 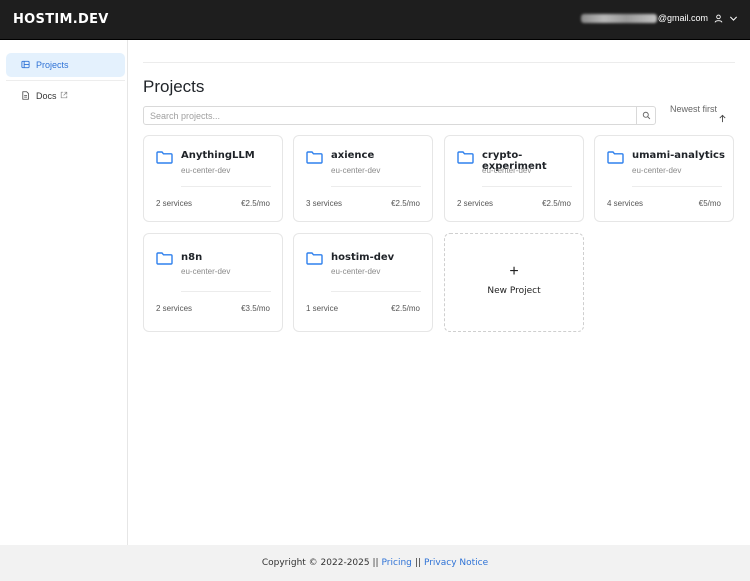 I want to click on user-email-domain: @gmail.com, so click(x=682, y=18).